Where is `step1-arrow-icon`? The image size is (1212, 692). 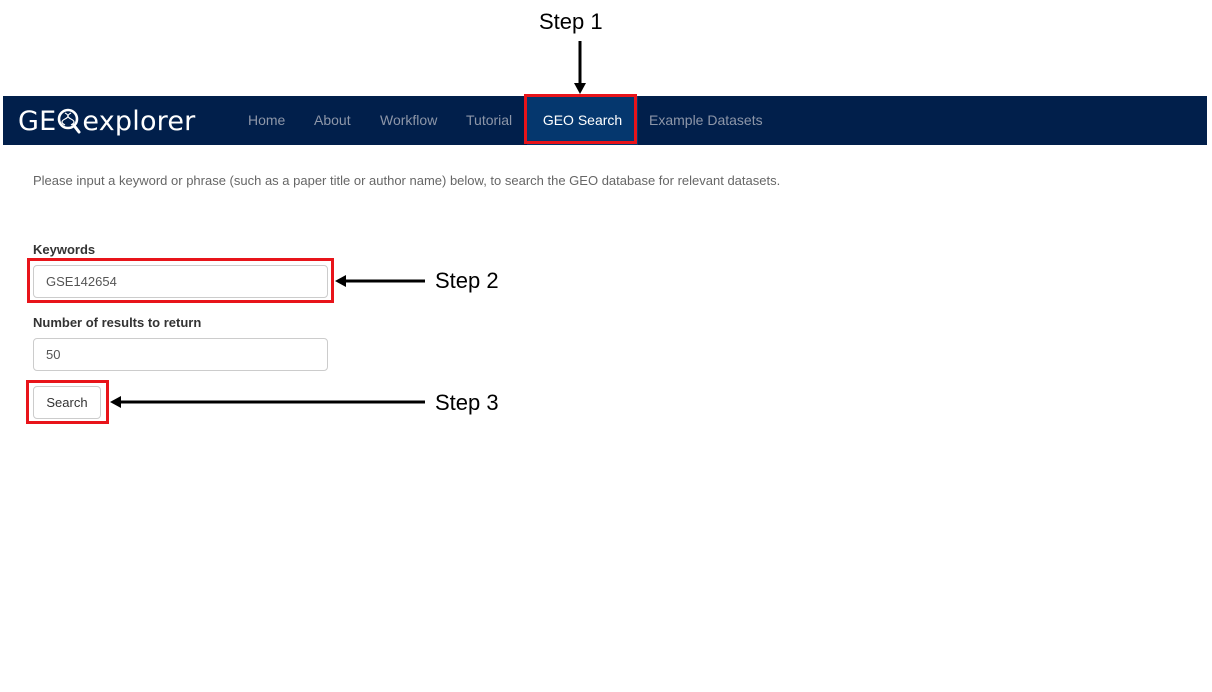
step1-arrow-icon is located at coordinates (580, 67).